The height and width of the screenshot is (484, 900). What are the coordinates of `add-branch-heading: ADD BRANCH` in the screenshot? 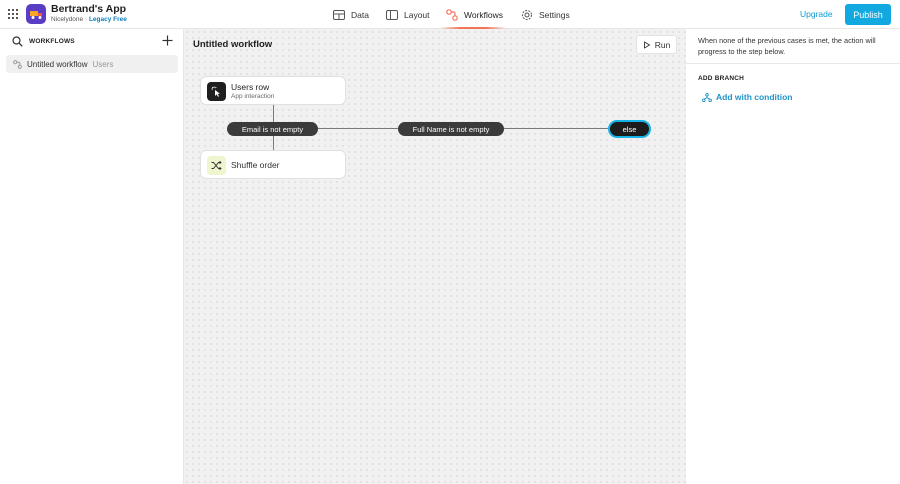 It's located at (721, 78).